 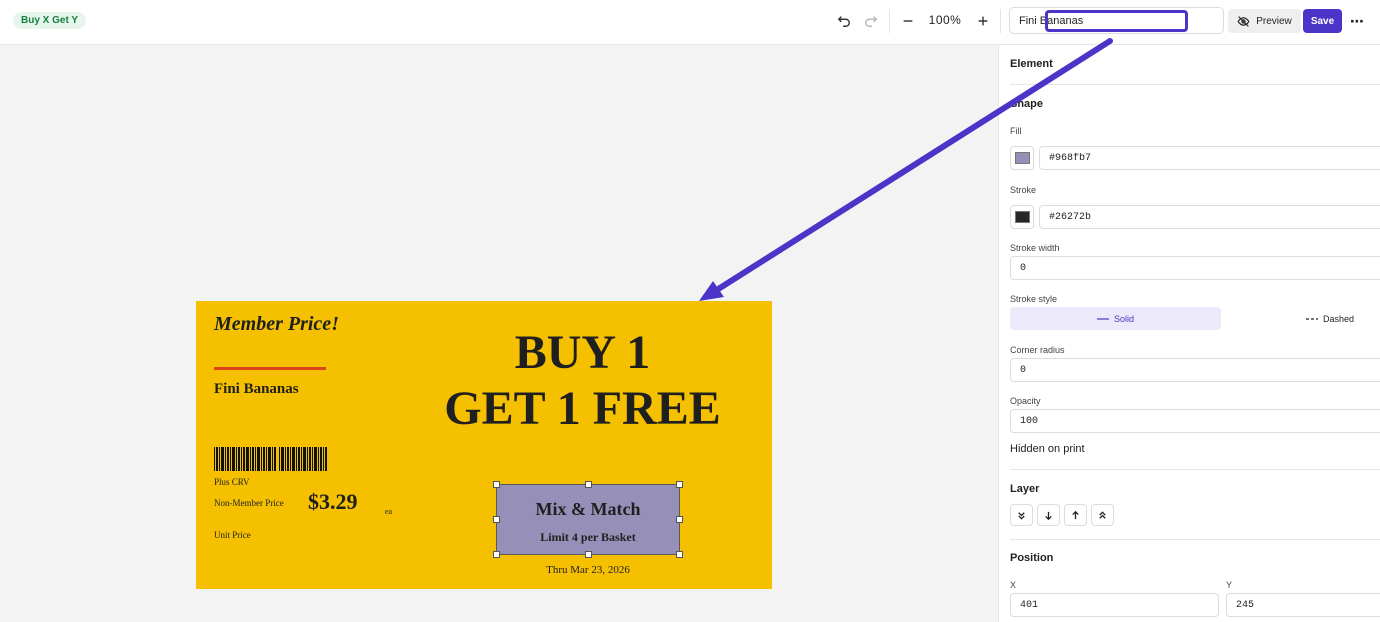 I want to click on undo-button, so click(x=844, y=21).